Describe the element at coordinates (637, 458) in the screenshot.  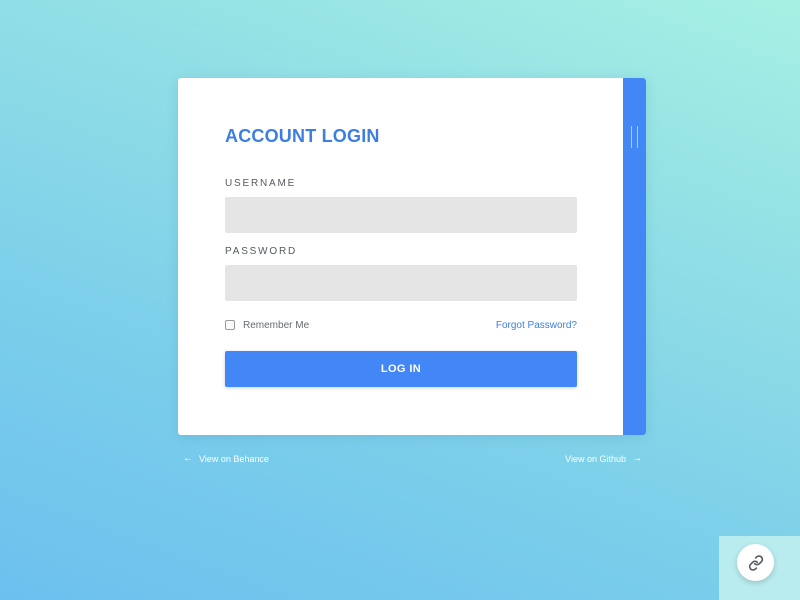
I see `arrow-right-icon: →` at that location.